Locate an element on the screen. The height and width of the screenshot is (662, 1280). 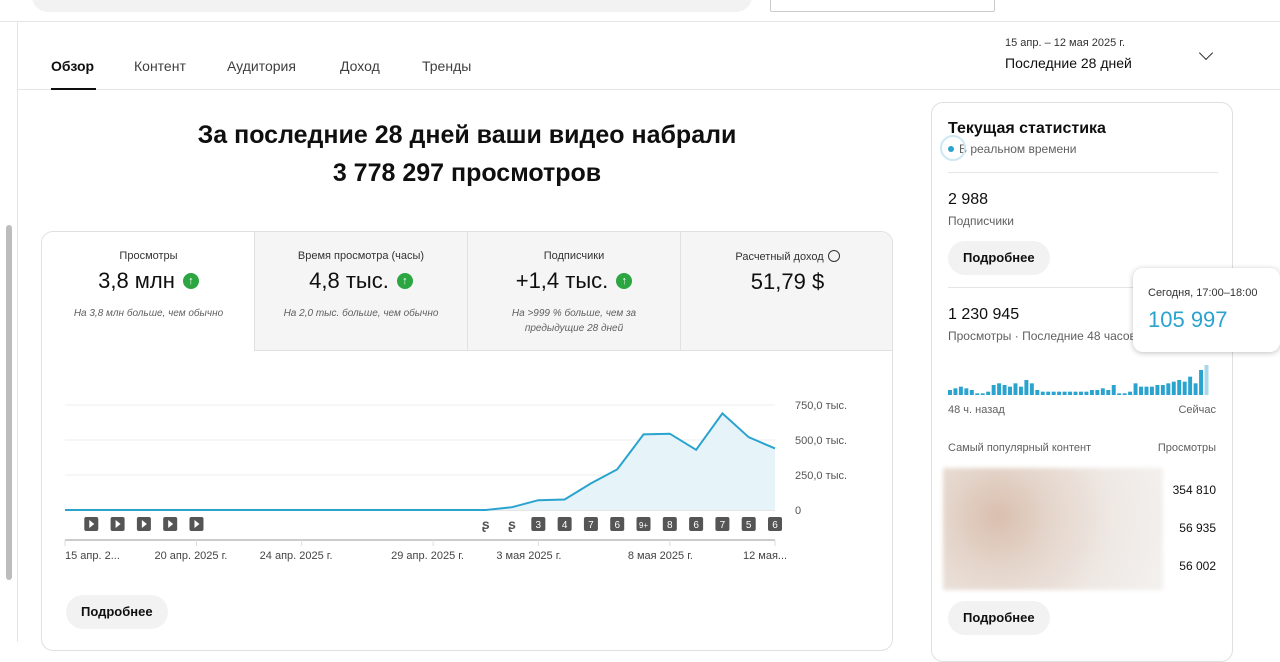
video-marker-8: 8 is located at coordinates (670, 524).